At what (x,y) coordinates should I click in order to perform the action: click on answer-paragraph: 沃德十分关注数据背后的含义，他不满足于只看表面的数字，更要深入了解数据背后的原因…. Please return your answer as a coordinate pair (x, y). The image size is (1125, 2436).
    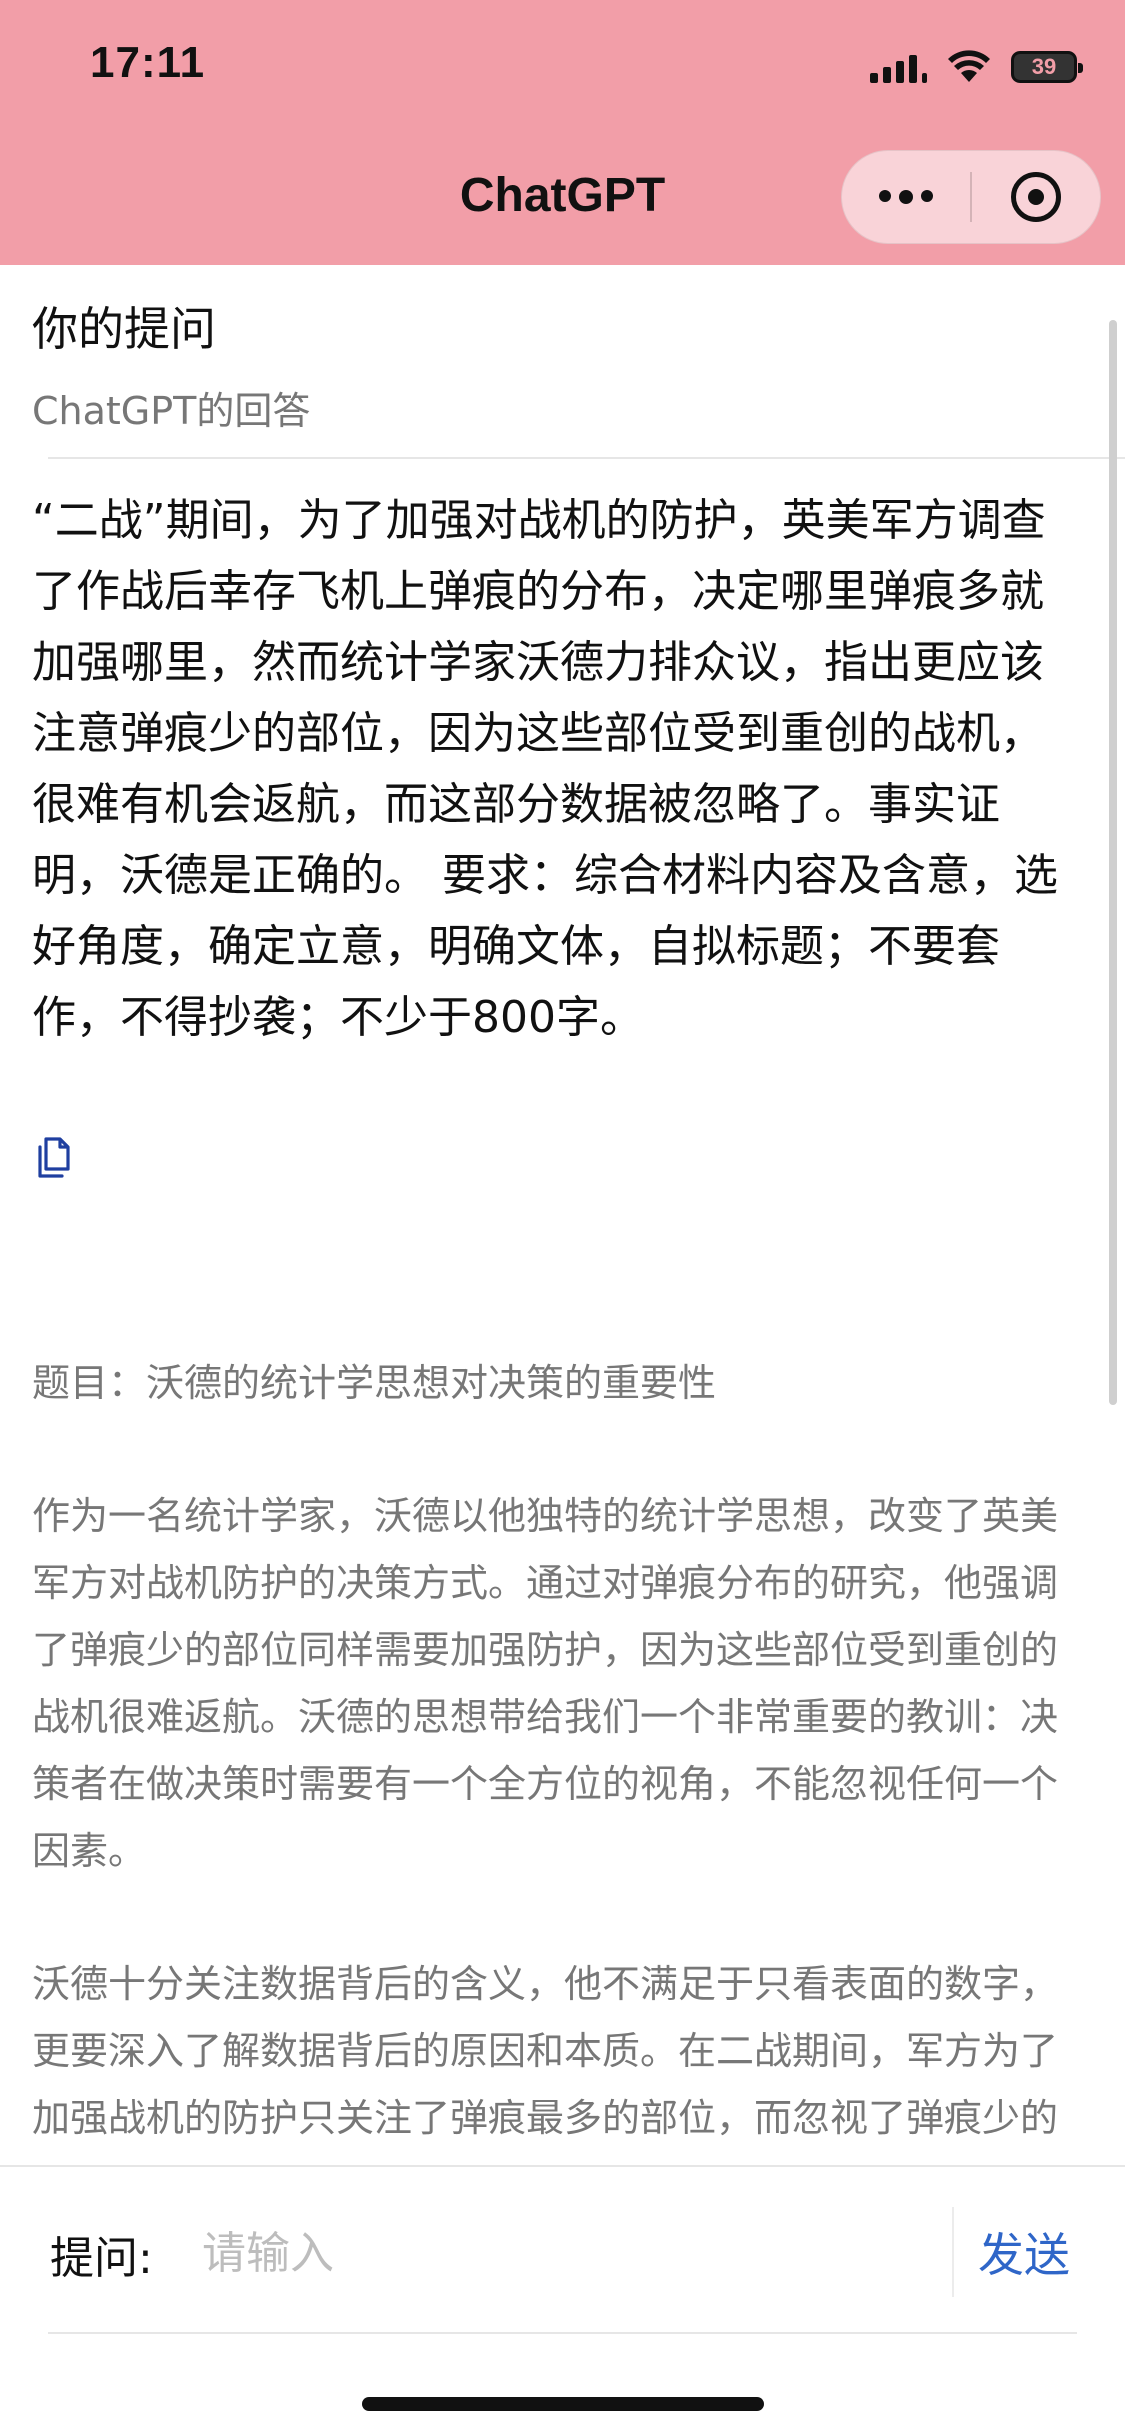
    Looking at the image, I should click on (545, 2063).